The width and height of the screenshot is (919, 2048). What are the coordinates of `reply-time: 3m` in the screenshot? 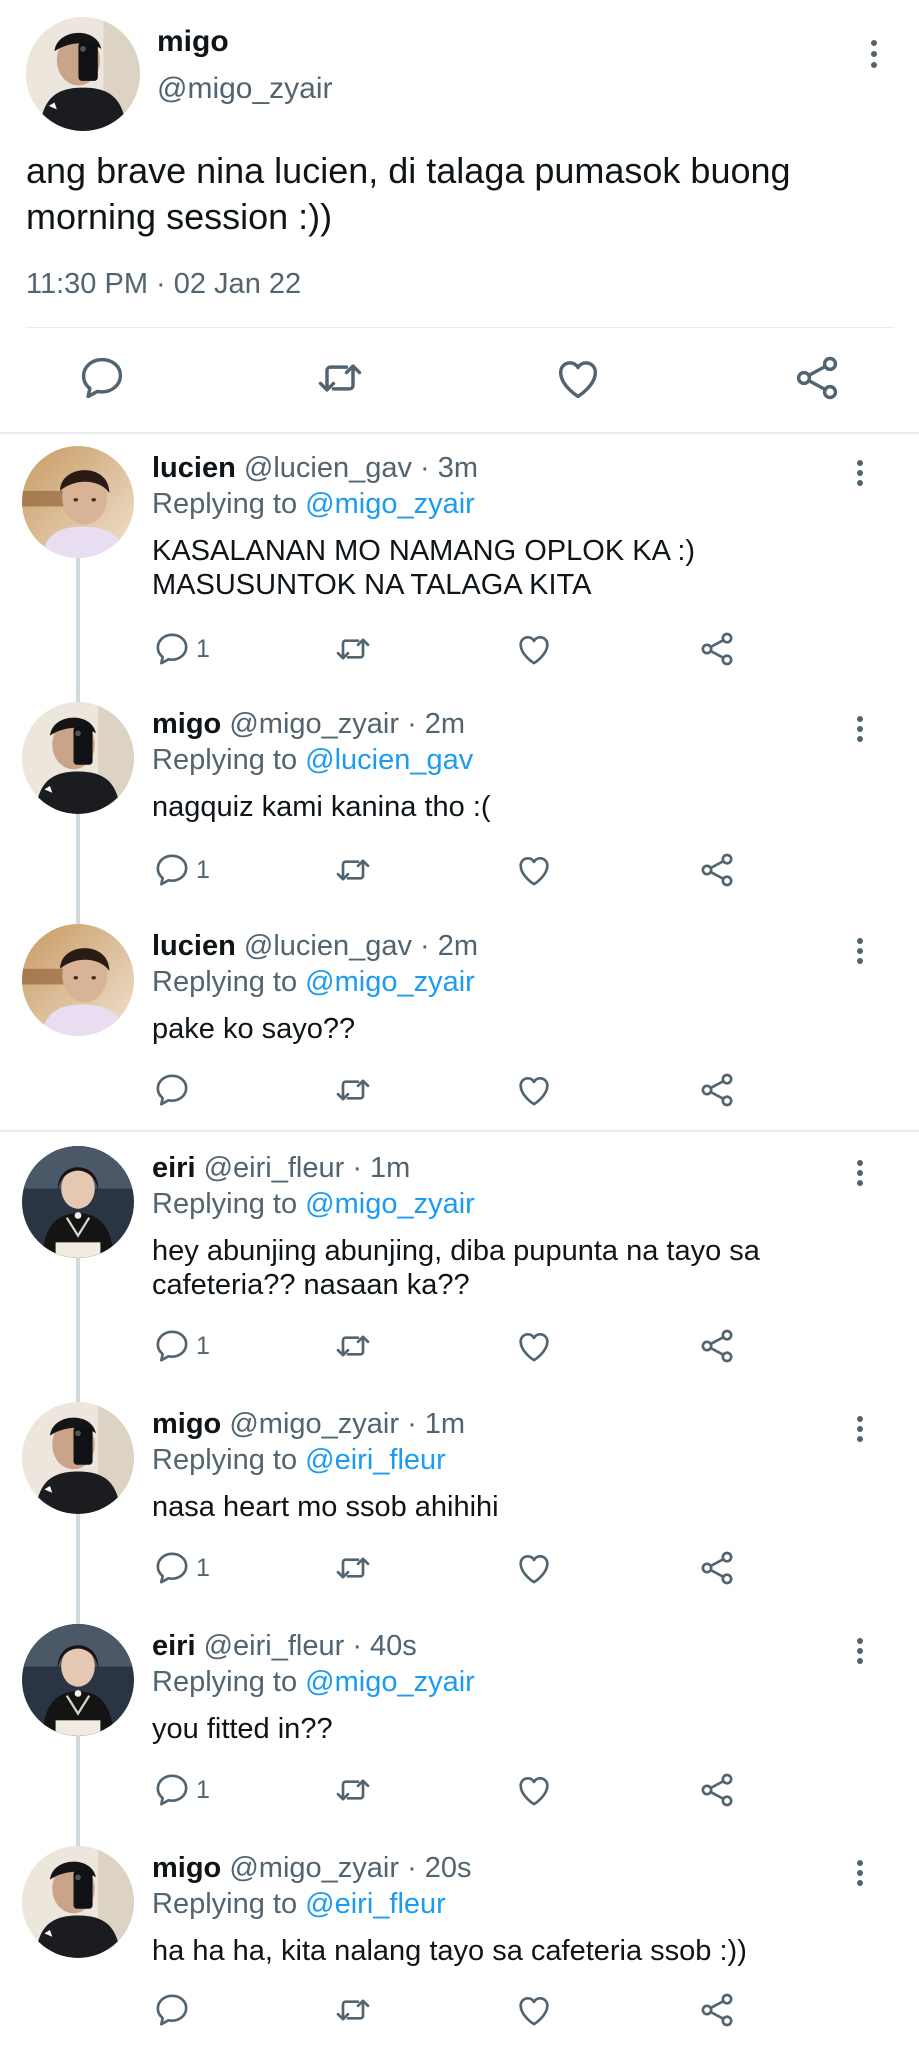 It's located at (458, 468).